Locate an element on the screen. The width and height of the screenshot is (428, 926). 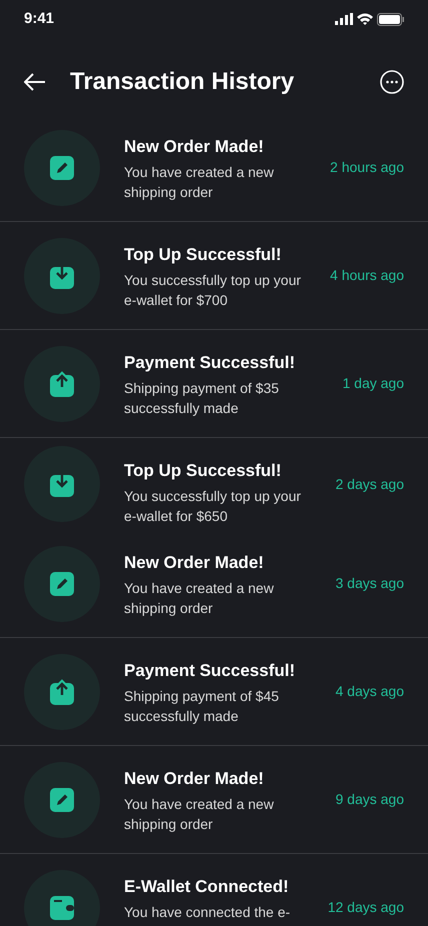
transaction-description: You have connected the e- is located at coordinates (208, 912).